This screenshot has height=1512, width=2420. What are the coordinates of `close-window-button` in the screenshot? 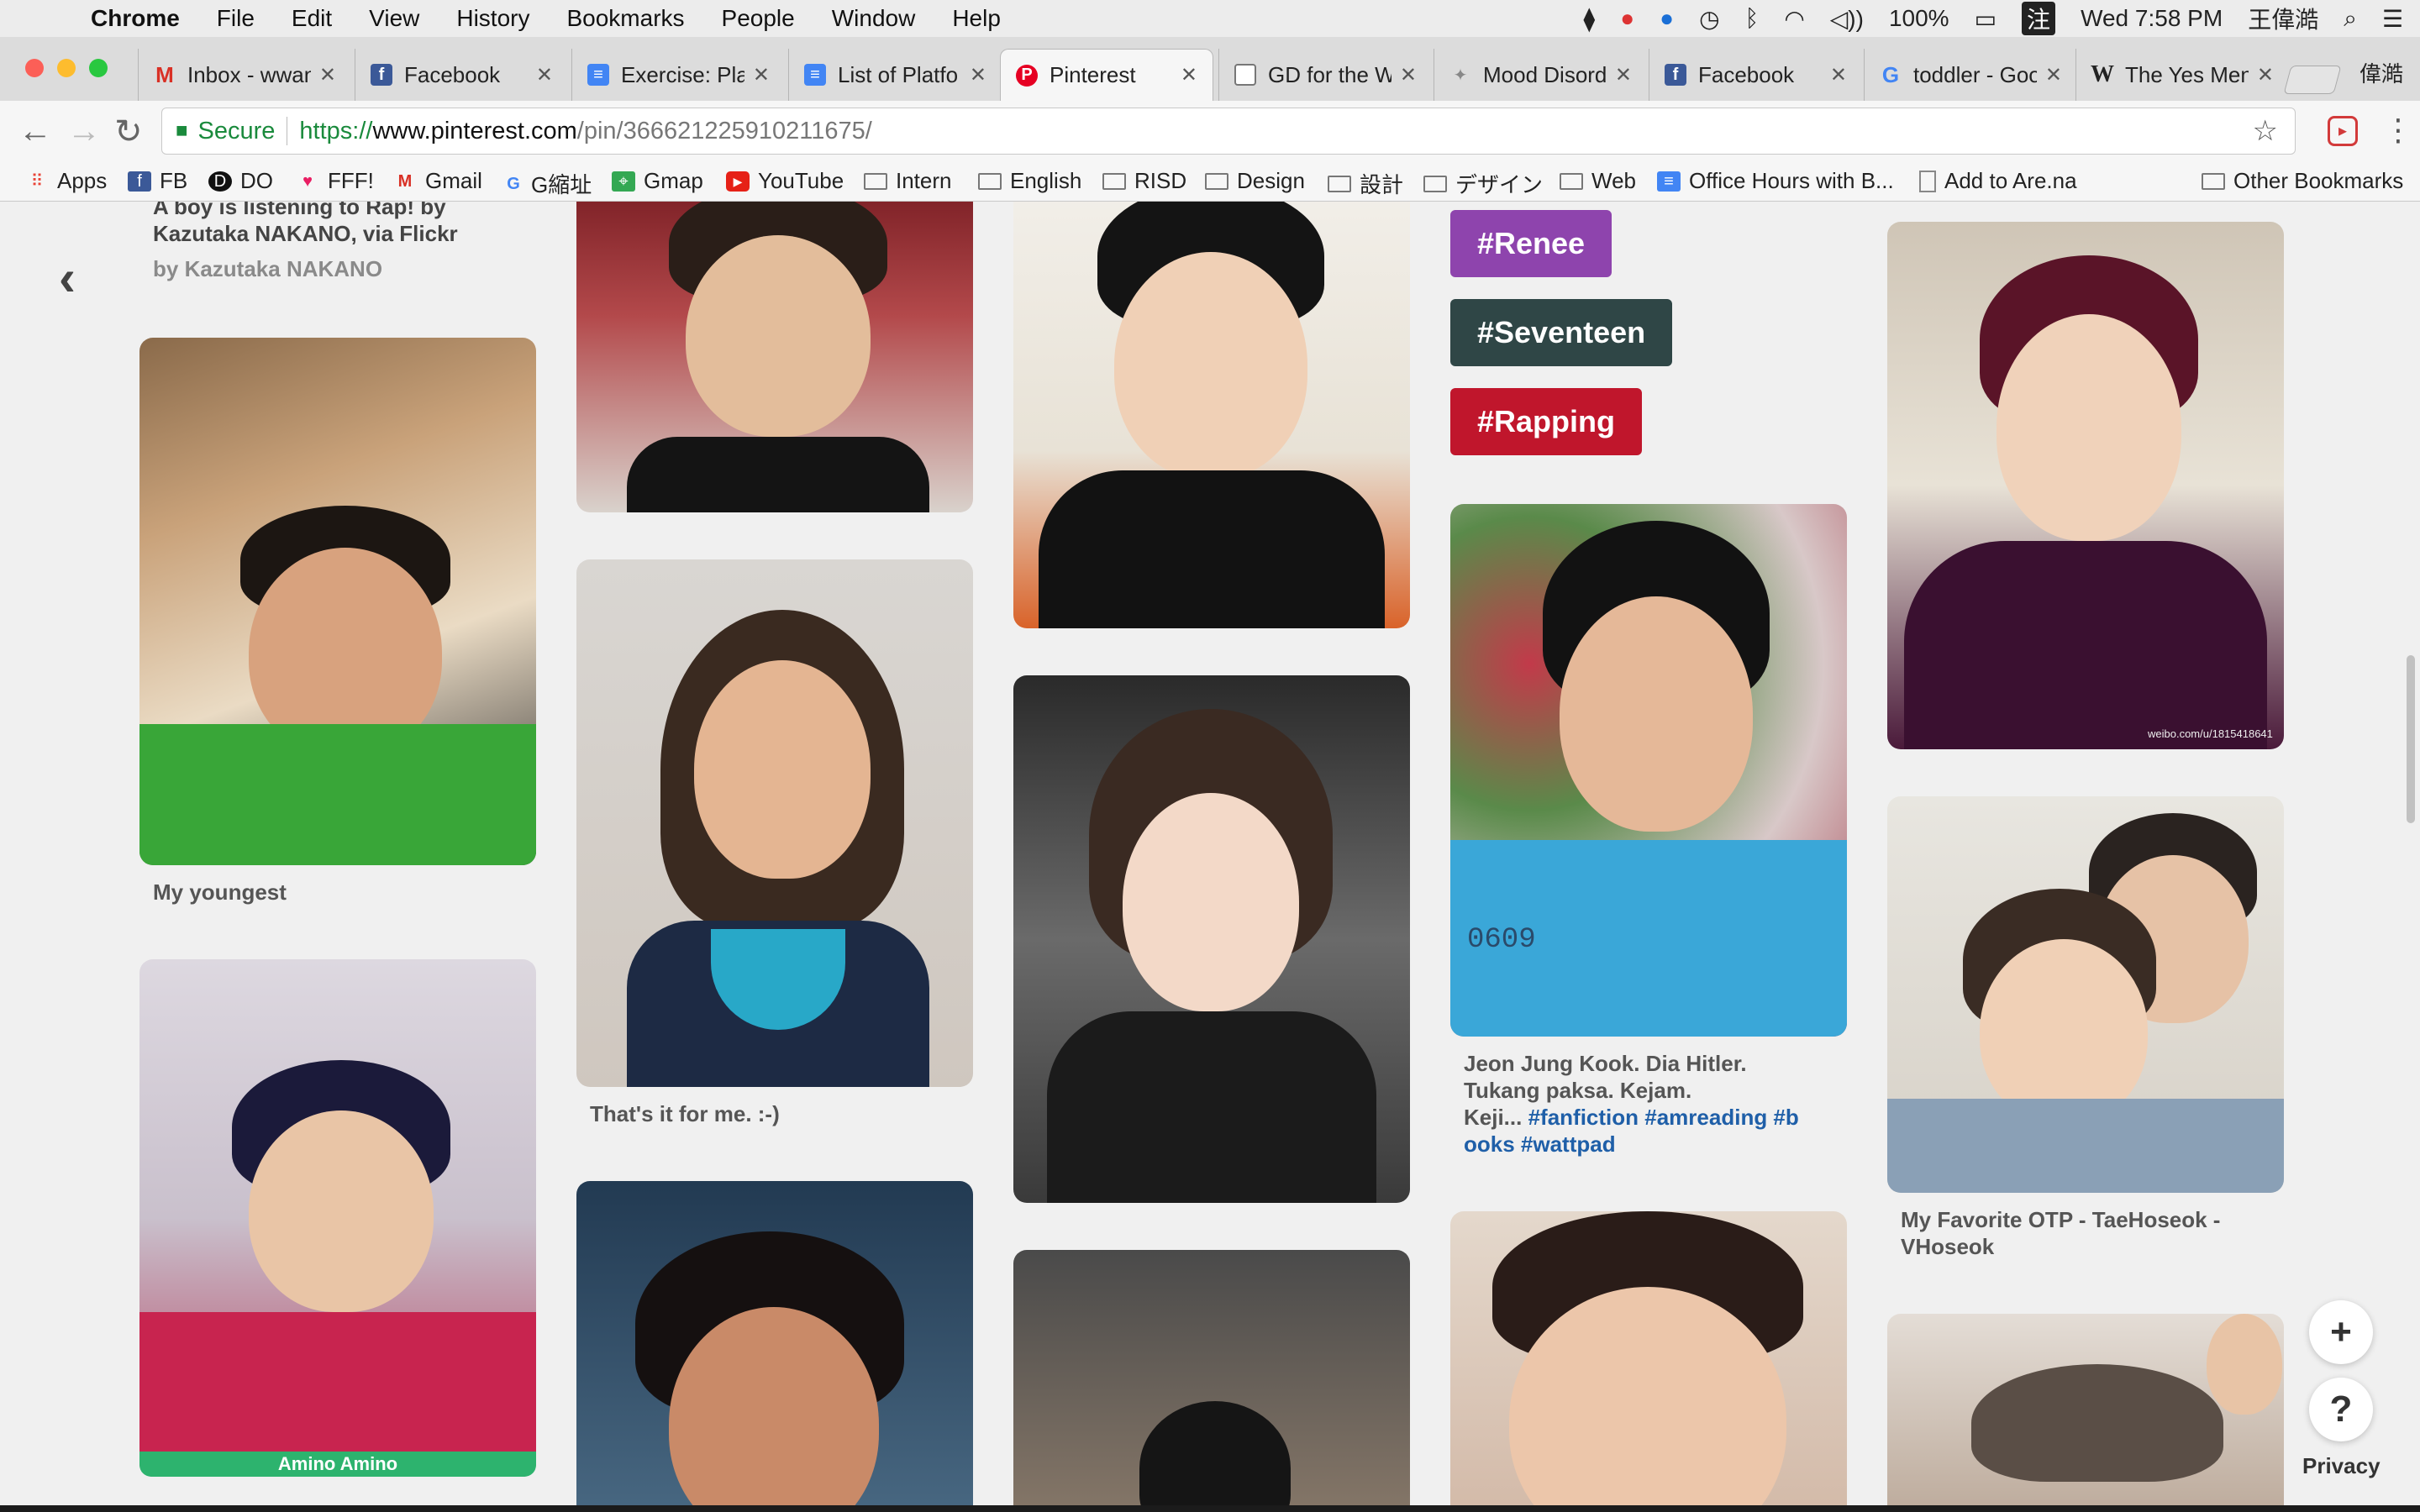 It's located at (34, 68).